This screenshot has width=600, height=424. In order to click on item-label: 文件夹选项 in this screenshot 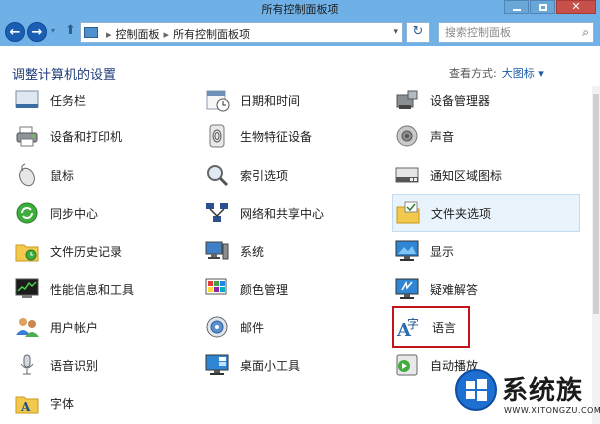, I will do `click(461, 213)`.